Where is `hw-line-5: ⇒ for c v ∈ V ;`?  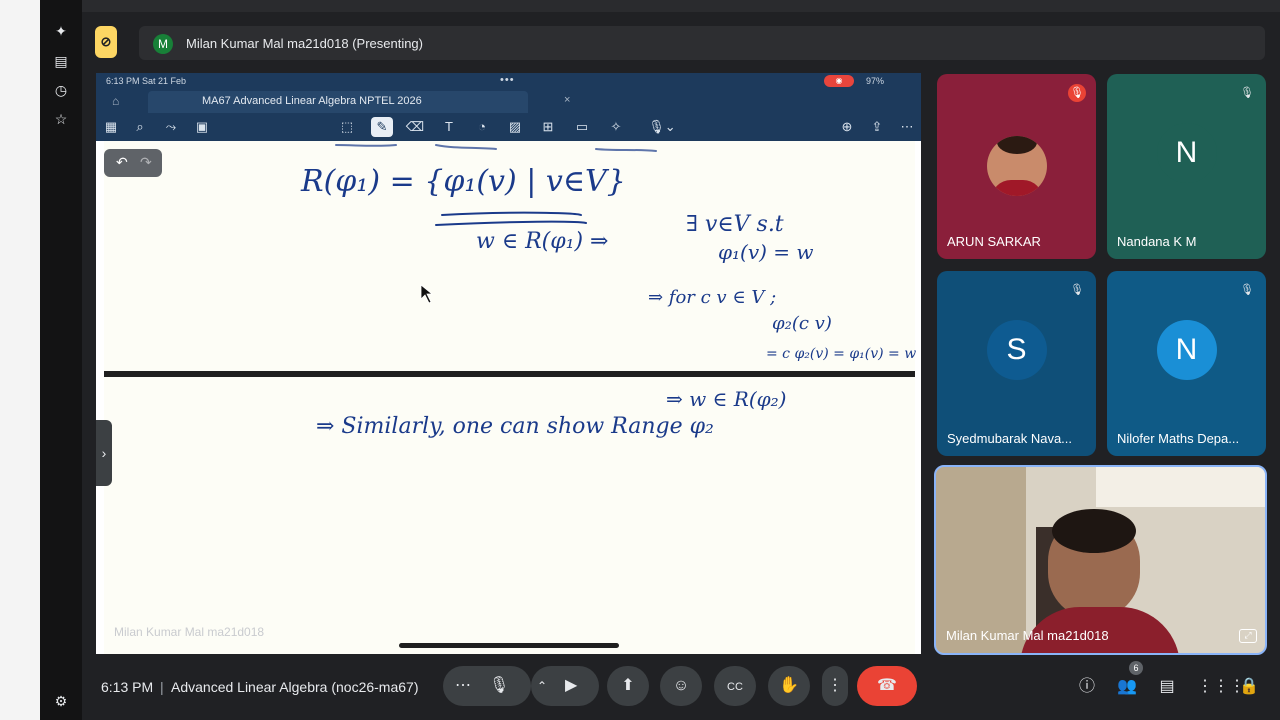 hw-line-5: ⇒ for c v ∈ V ; is located at coordinates (712, 297).